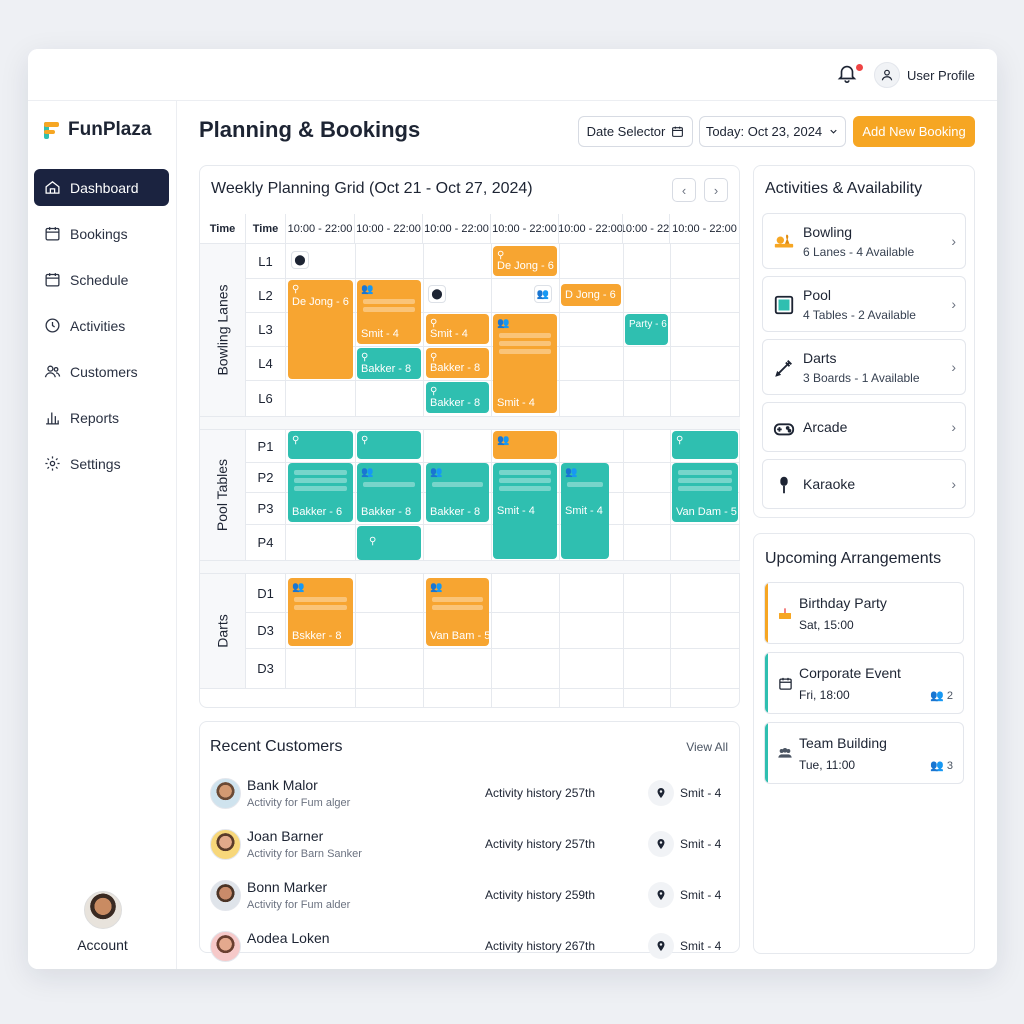 This screenshot has height=1024, width=1024. I want to click on booking-block: 👥 Bskker - 8, so click(320, 612).